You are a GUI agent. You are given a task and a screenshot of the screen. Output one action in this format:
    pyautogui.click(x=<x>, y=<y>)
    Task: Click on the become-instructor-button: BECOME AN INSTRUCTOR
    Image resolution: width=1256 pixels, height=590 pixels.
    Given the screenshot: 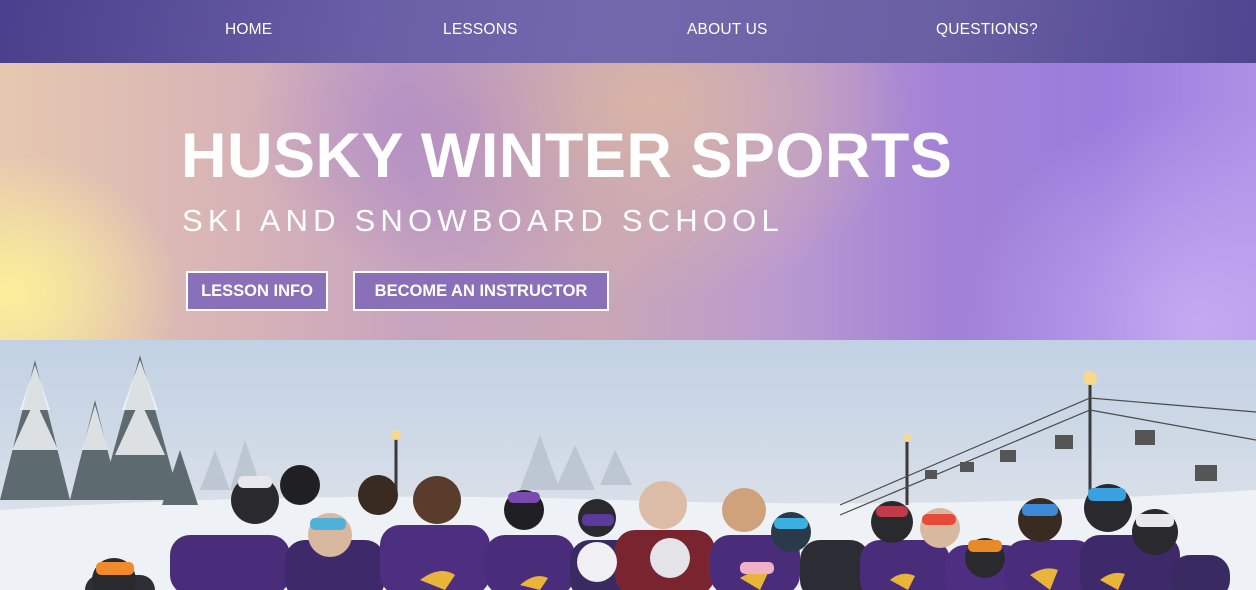 What is the action you would take?
    pyautogui.click(x=481, y=291)
    